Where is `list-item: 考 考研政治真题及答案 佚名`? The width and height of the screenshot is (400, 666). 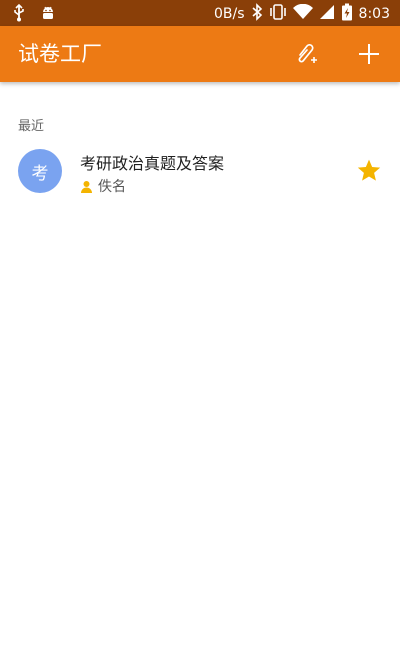 list-item: 考 考研政治真题及答案 佚名 is located at coordinates (200, 172).